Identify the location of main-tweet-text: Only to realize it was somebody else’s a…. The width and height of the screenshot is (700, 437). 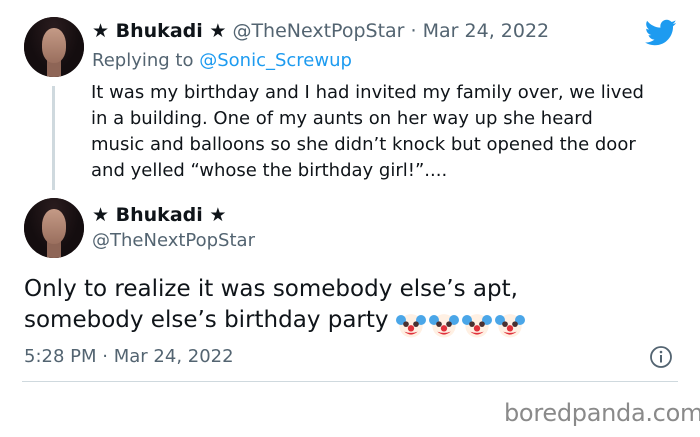
(349, 307).